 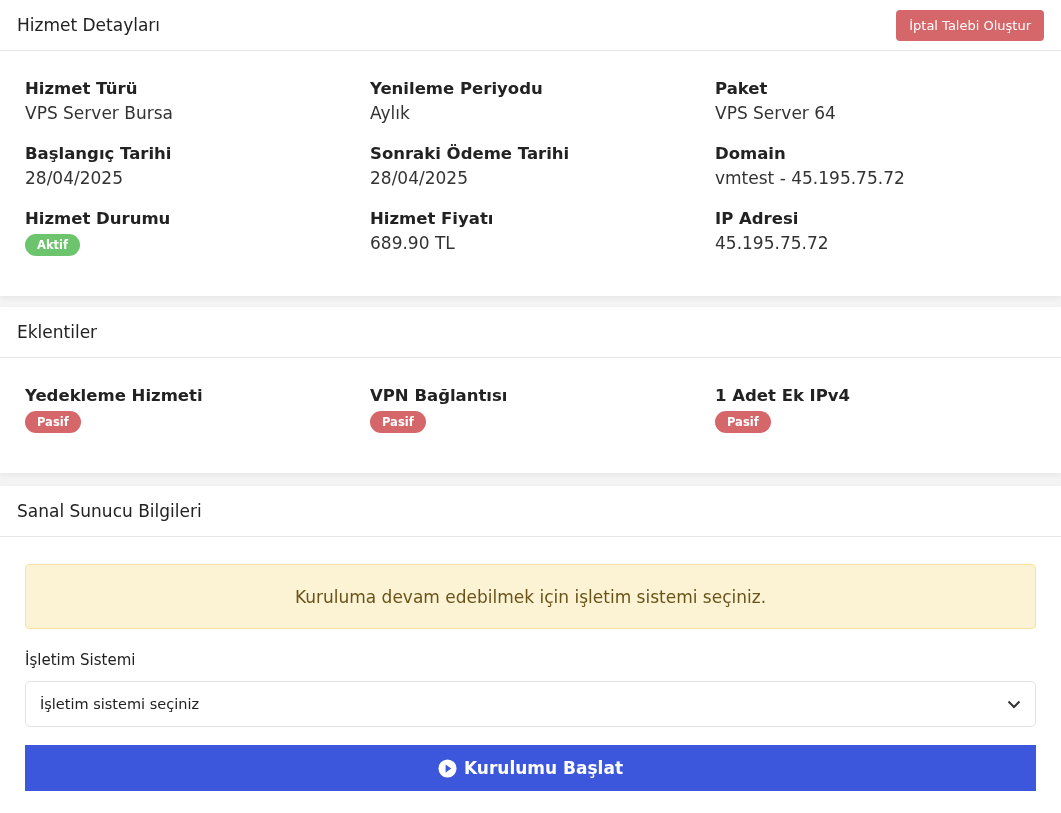 What do you see at coordinates (412, 243) in the screenshot?
I see `field-value: 689.90 TL` at bounding box center [412, 243].